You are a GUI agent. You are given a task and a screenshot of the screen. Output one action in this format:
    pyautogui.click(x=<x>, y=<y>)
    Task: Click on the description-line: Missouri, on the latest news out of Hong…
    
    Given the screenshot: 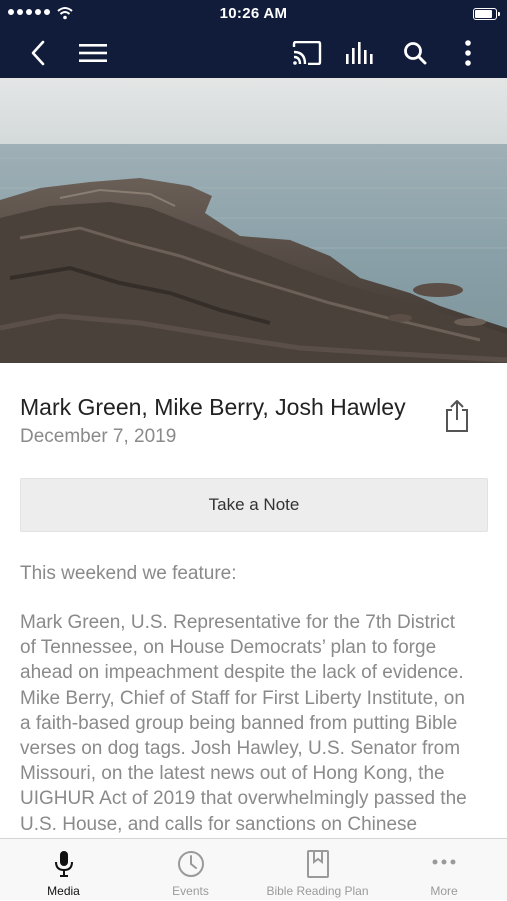 What is the action you would take?
    pyautogui.click(x=232, y=774)
    